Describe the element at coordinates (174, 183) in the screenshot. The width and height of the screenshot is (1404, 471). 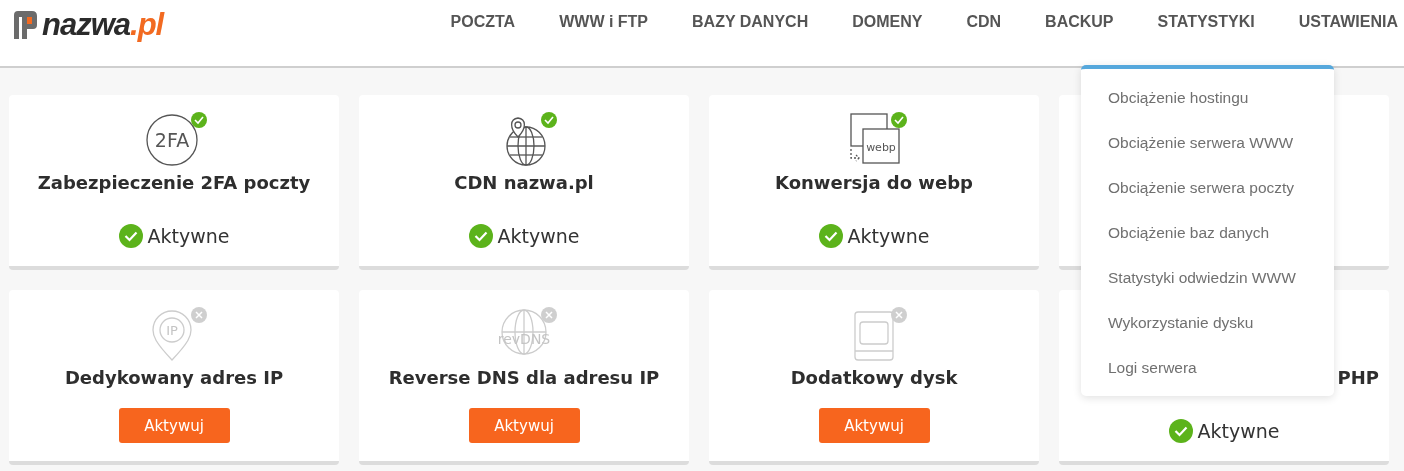
I see `card-title: Zabezpieczenie 2FA poczty` at that location.